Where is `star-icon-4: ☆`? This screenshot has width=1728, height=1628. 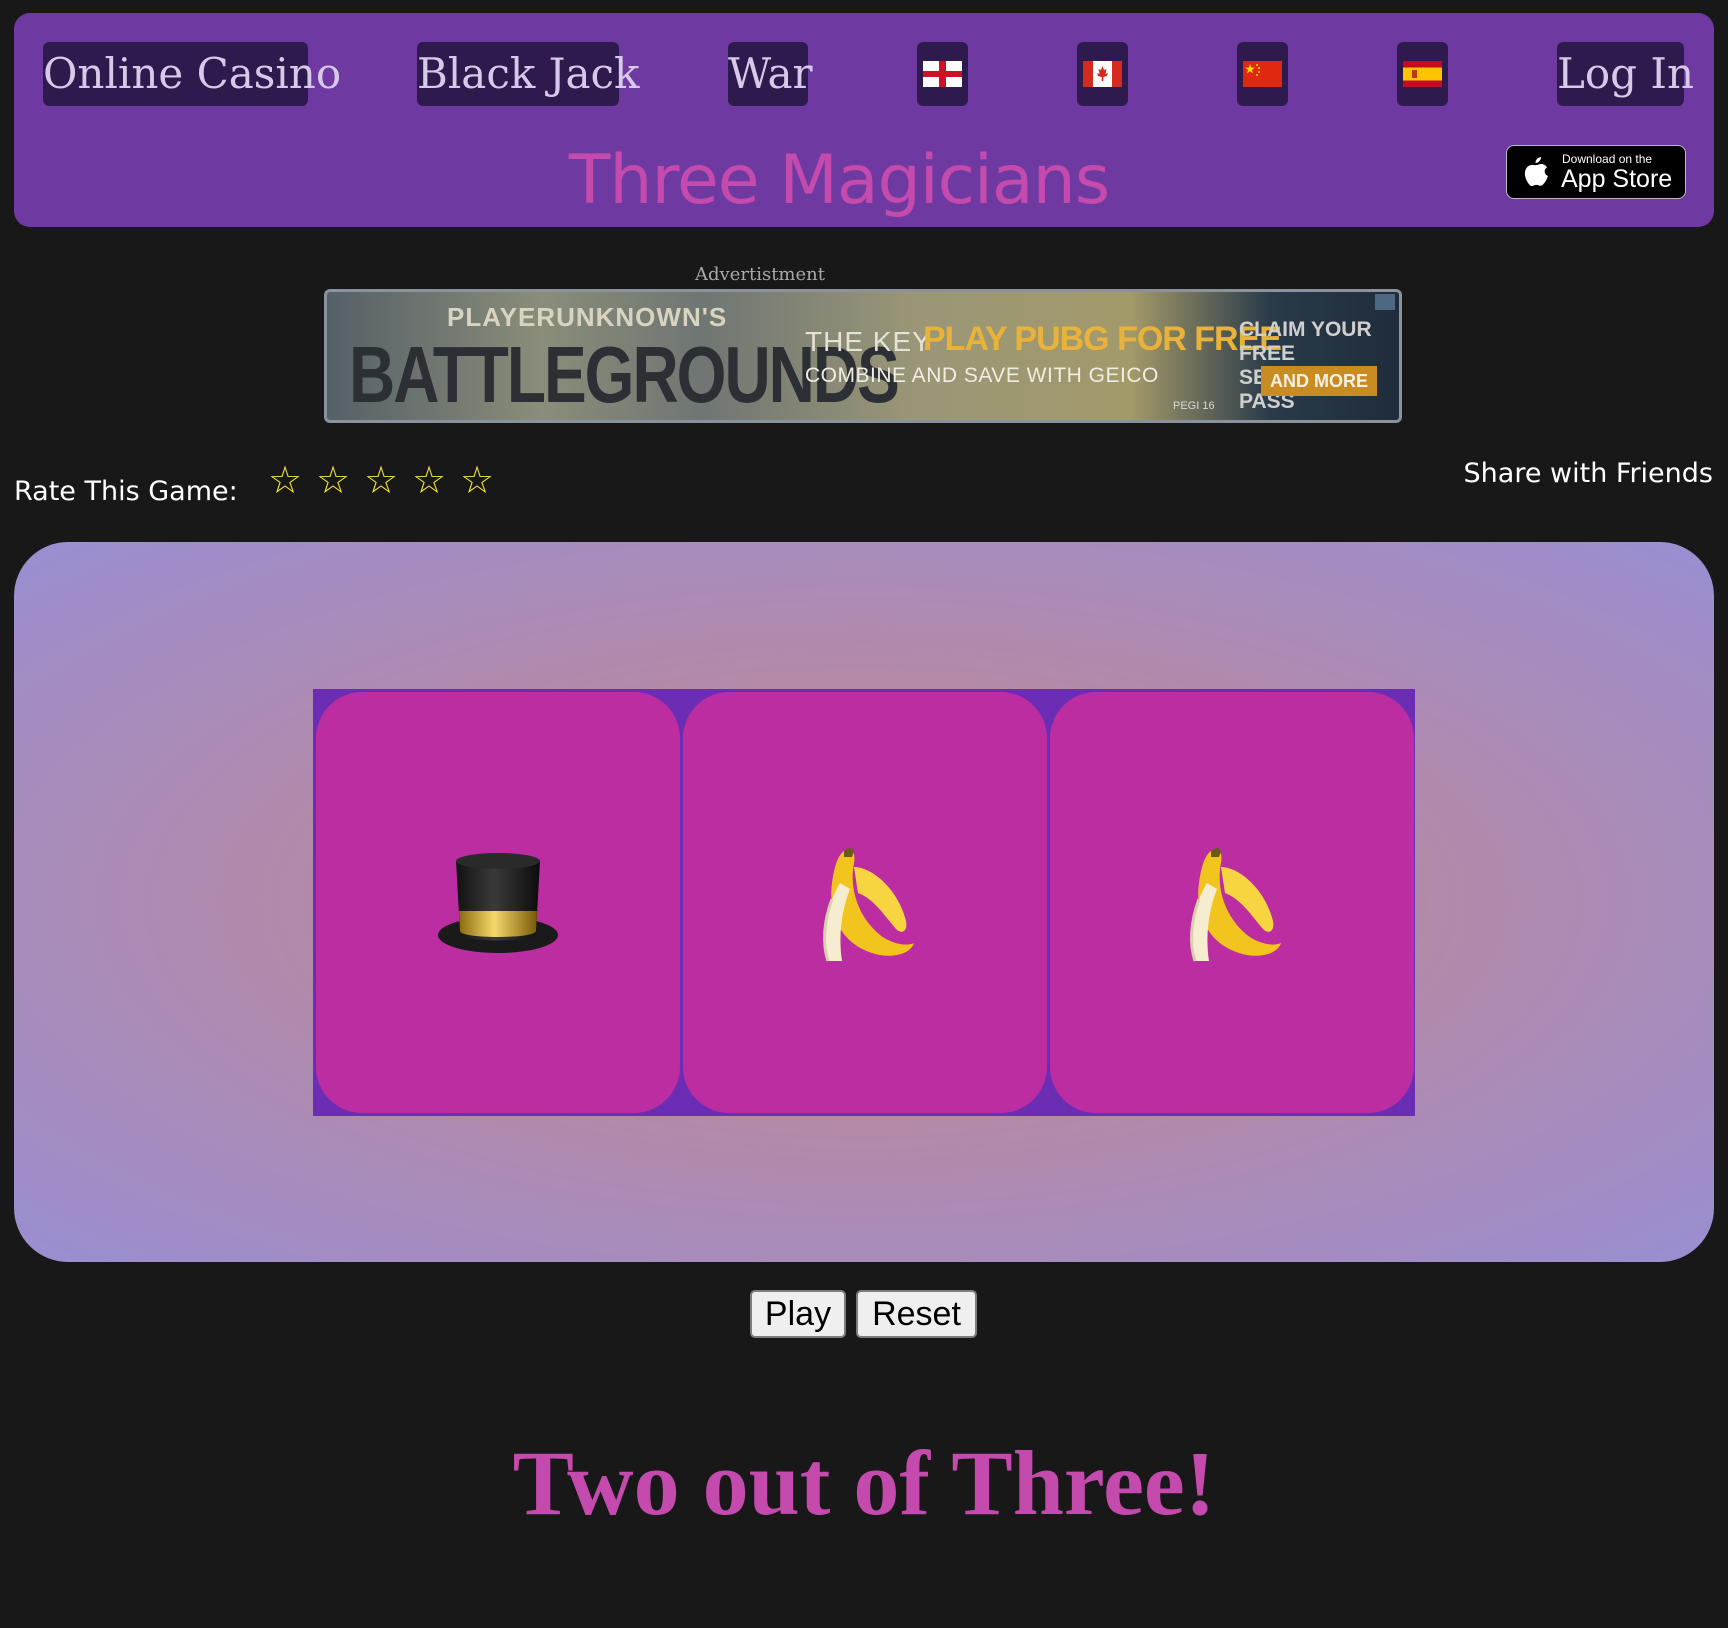
star-icon-4: ☆ is located at coordinates (429, 480).